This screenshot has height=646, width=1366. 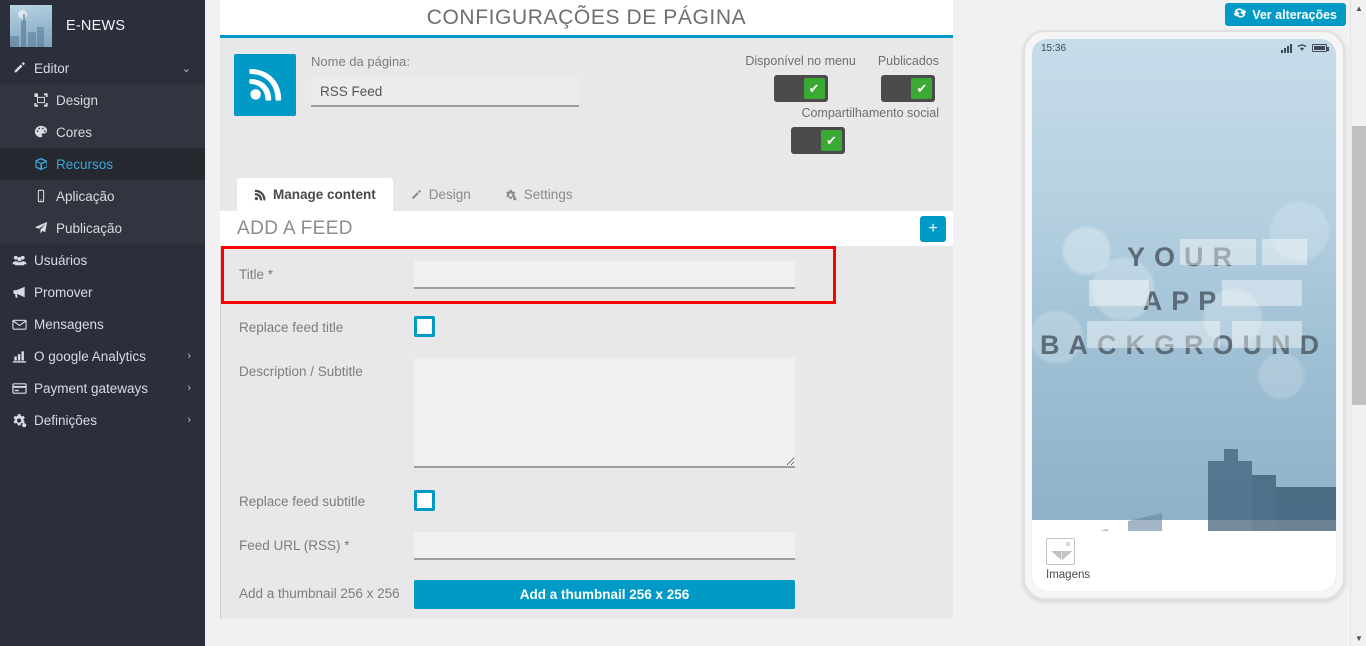 I want to click on battery-icon, so click(x=1320, y=48).